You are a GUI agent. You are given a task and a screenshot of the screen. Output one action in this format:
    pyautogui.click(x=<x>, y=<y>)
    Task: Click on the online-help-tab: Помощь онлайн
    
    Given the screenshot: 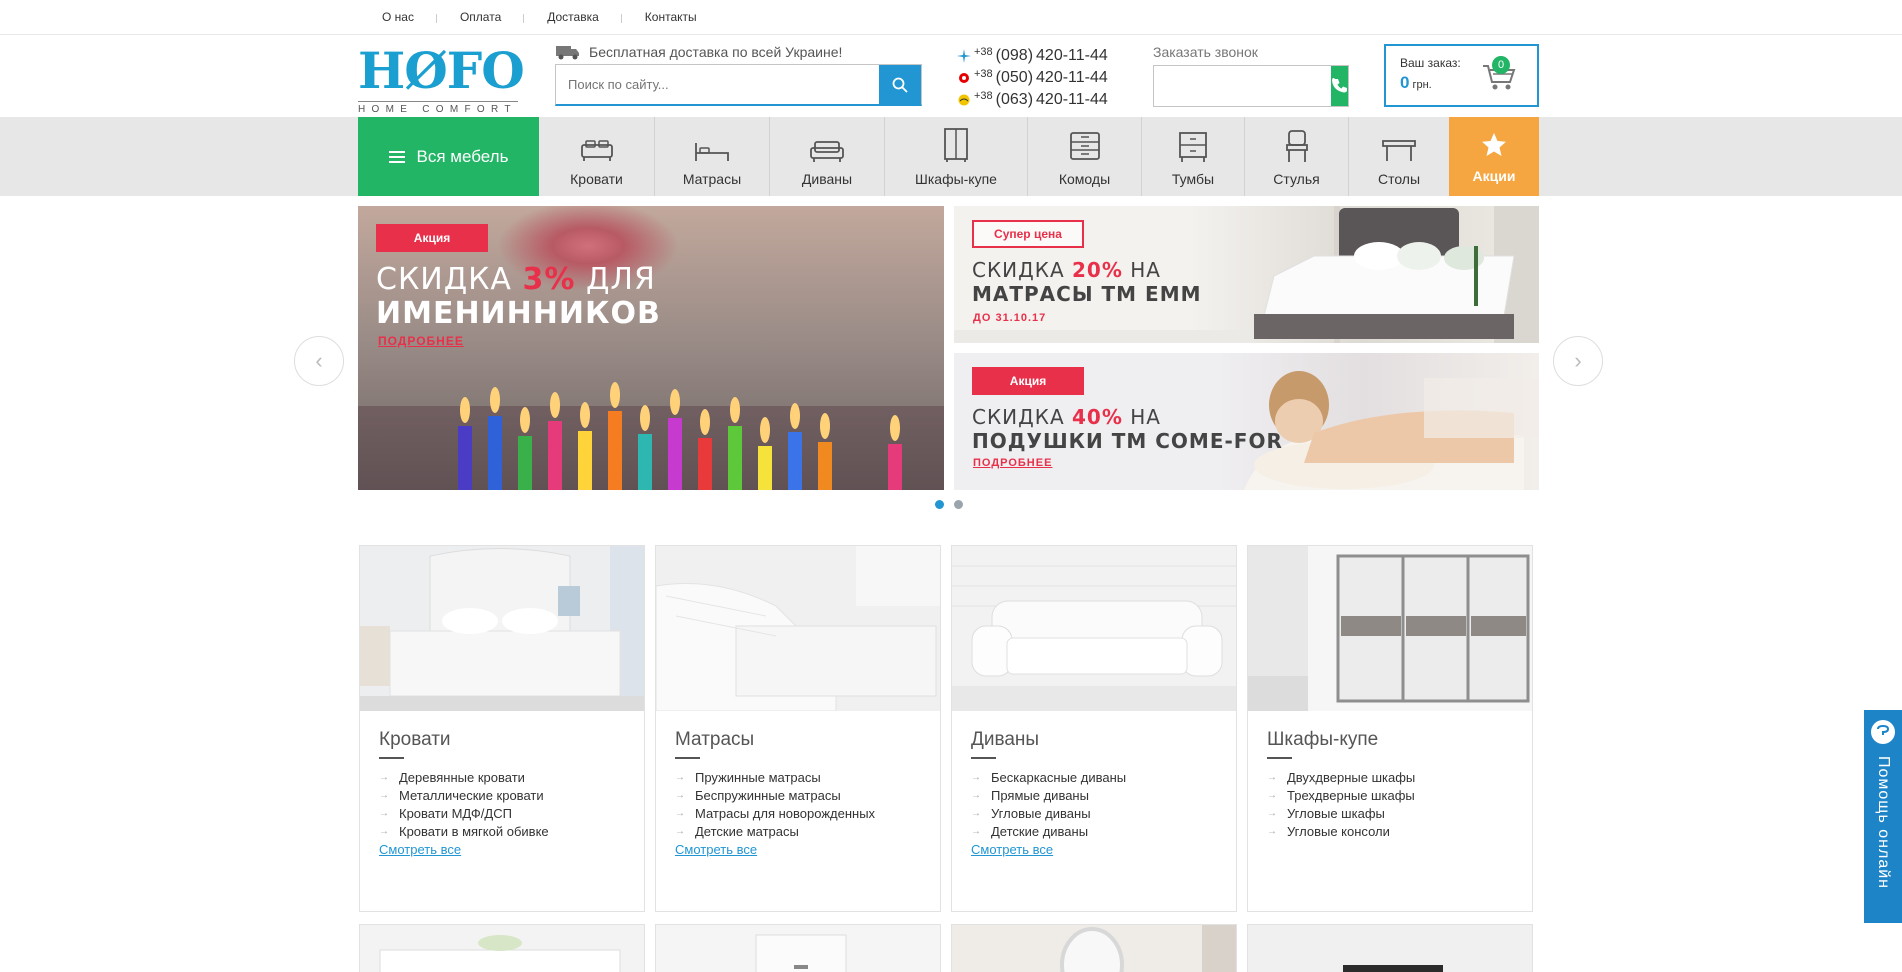 What is the action you would take?
    pyautogui.click(x=1883, y=816)
    